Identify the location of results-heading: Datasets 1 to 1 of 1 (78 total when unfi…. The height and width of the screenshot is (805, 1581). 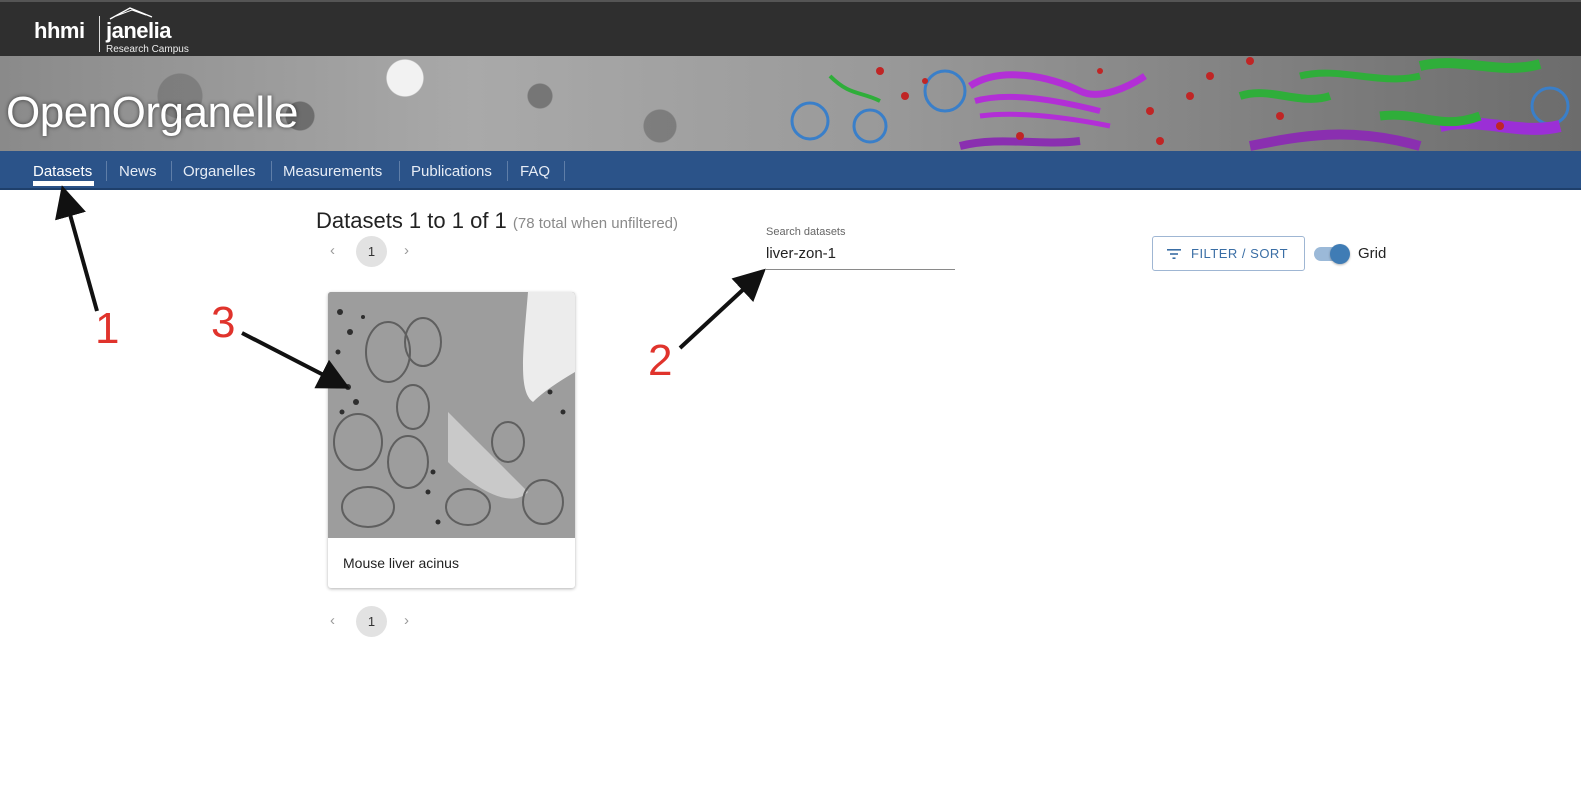
(497, 221).